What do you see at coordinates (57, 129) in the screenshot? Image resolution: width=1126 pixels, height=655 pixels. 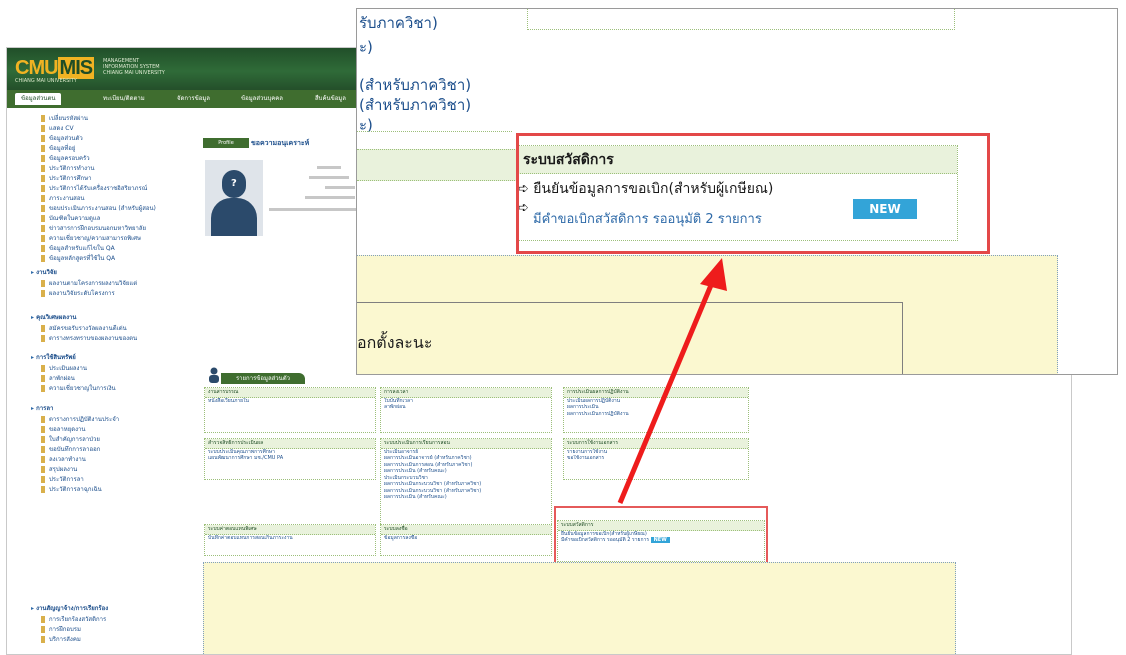 I see `sidebar-item: แสดง CV` at bounding box center [57, 129].